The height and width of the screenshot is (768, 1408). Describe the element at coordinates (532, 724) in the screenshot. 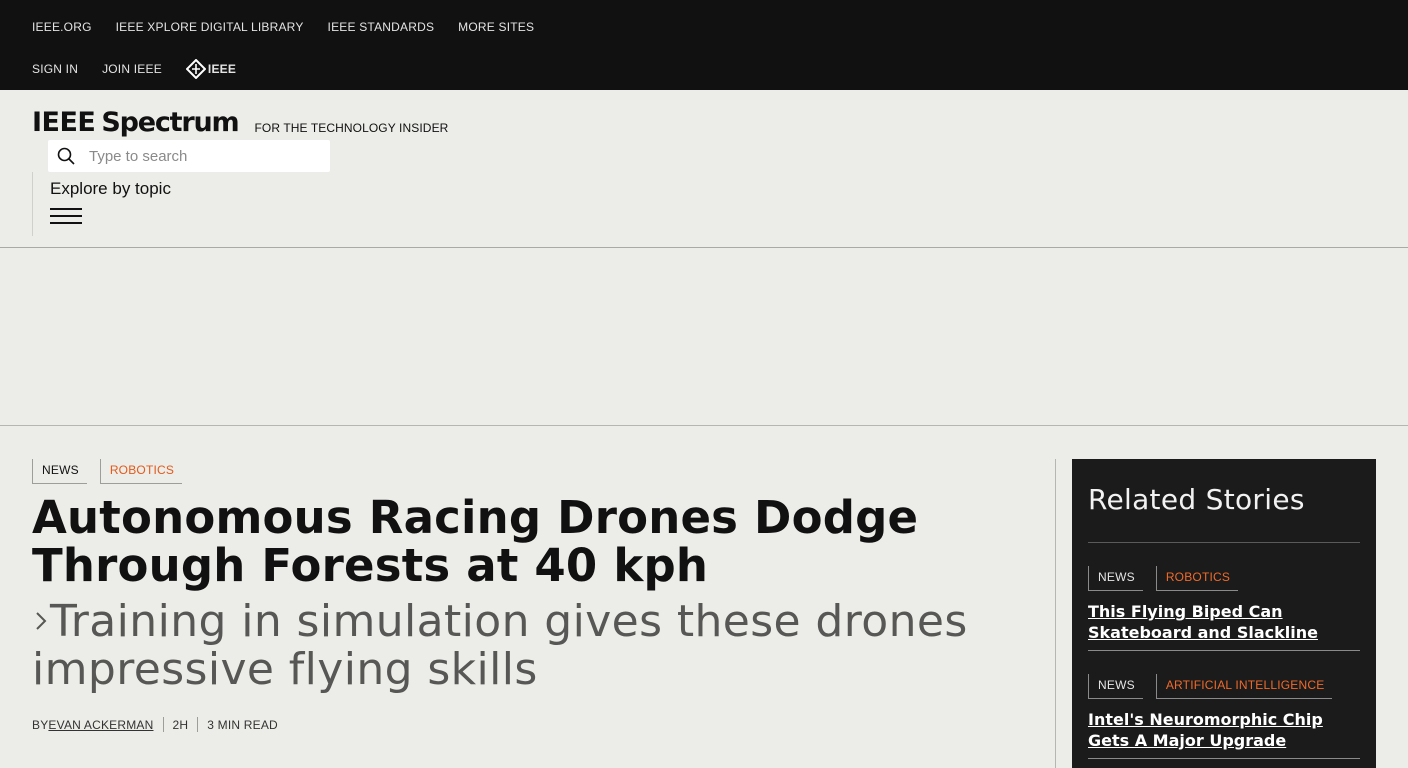

I see `byline: BY EVAN ACKERMAN 2H 3 MIN READ` at that location.